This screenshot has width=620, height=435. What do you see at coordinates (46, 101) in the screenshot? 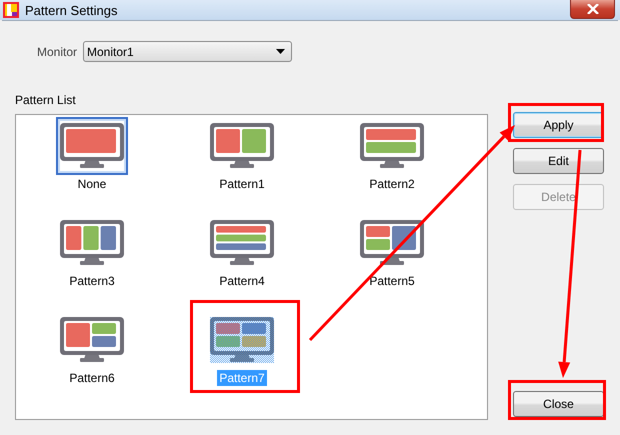
I see `pattern-list-label: Pattern List` at bounding box center [46, 101].